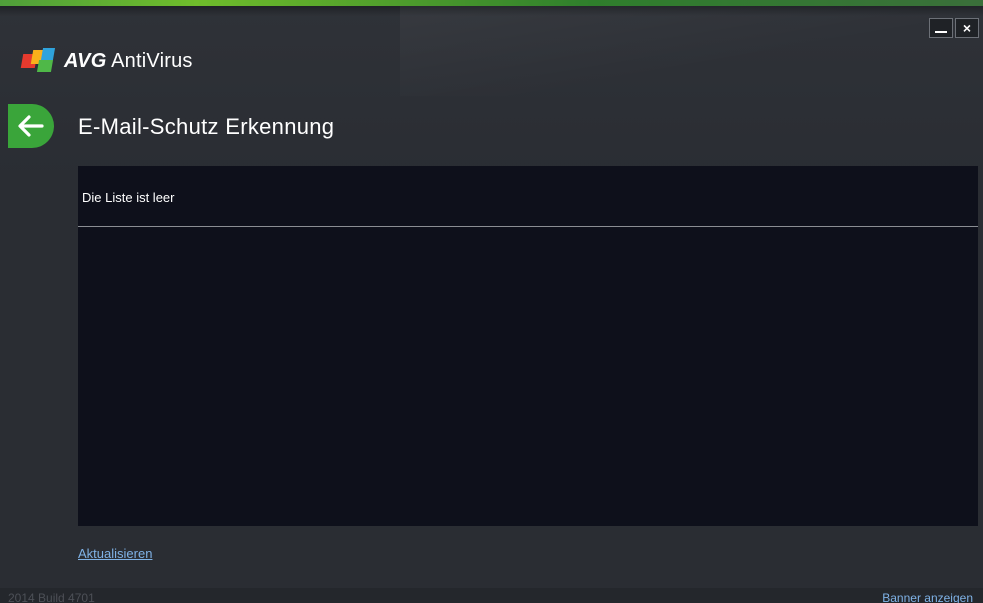 Image resolution: width=983 pixels, height=603 pixels. I want to click on close-button: ×, so click(967, 28).